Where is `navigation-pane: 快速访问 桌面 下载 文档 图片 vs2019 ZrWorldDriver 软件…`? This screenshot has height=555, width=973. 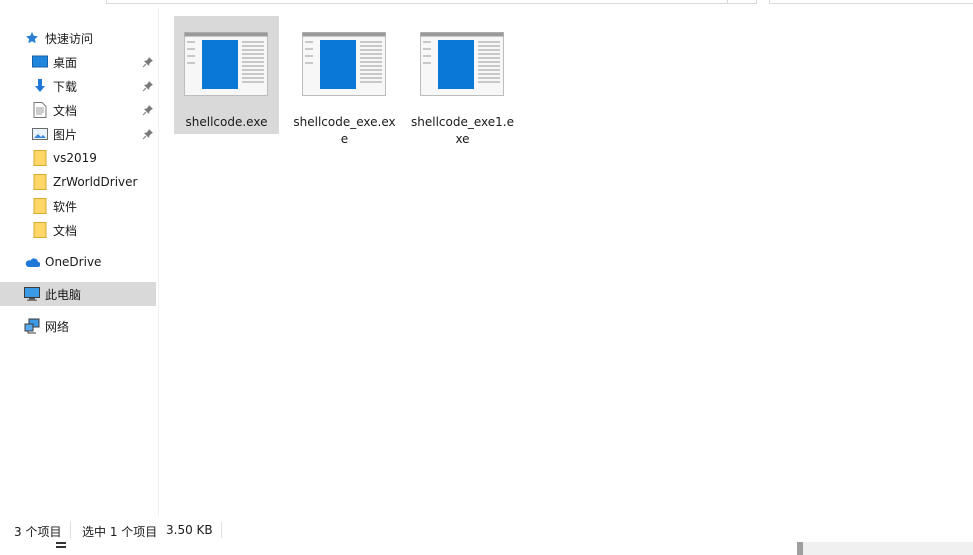
navigation-pane: 快速访问 桌面 下载 文档 图片 vs2019 ZrWorldDriver 软件… is located at coordinates (79, 269).